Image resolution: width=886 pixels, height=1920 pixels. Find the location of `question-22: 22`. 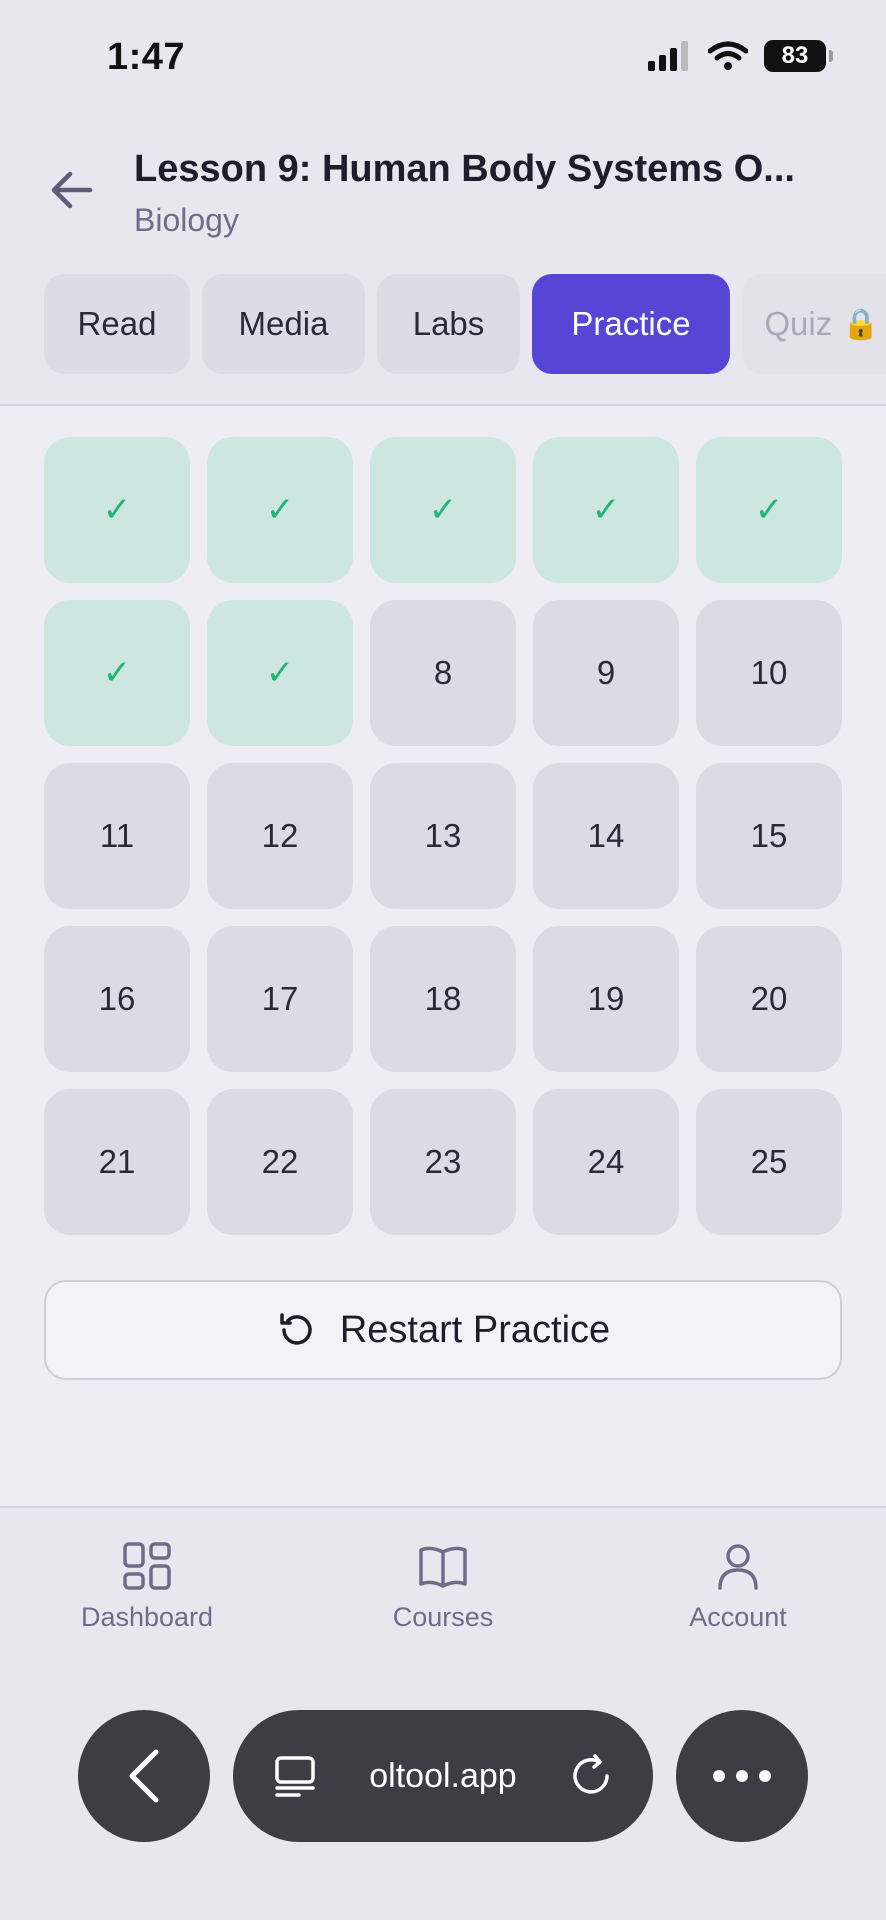

question-22: 22 is located at coordinates (280, 1162).